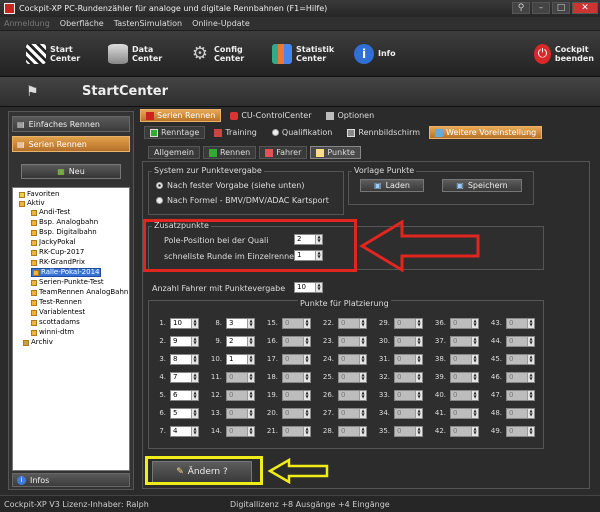 The image size is (600, 512). What do you see at coordinates (221, 23) in the screenshot?
I see `menu-online-update: Online-Update` at bounding box center [221, 23].